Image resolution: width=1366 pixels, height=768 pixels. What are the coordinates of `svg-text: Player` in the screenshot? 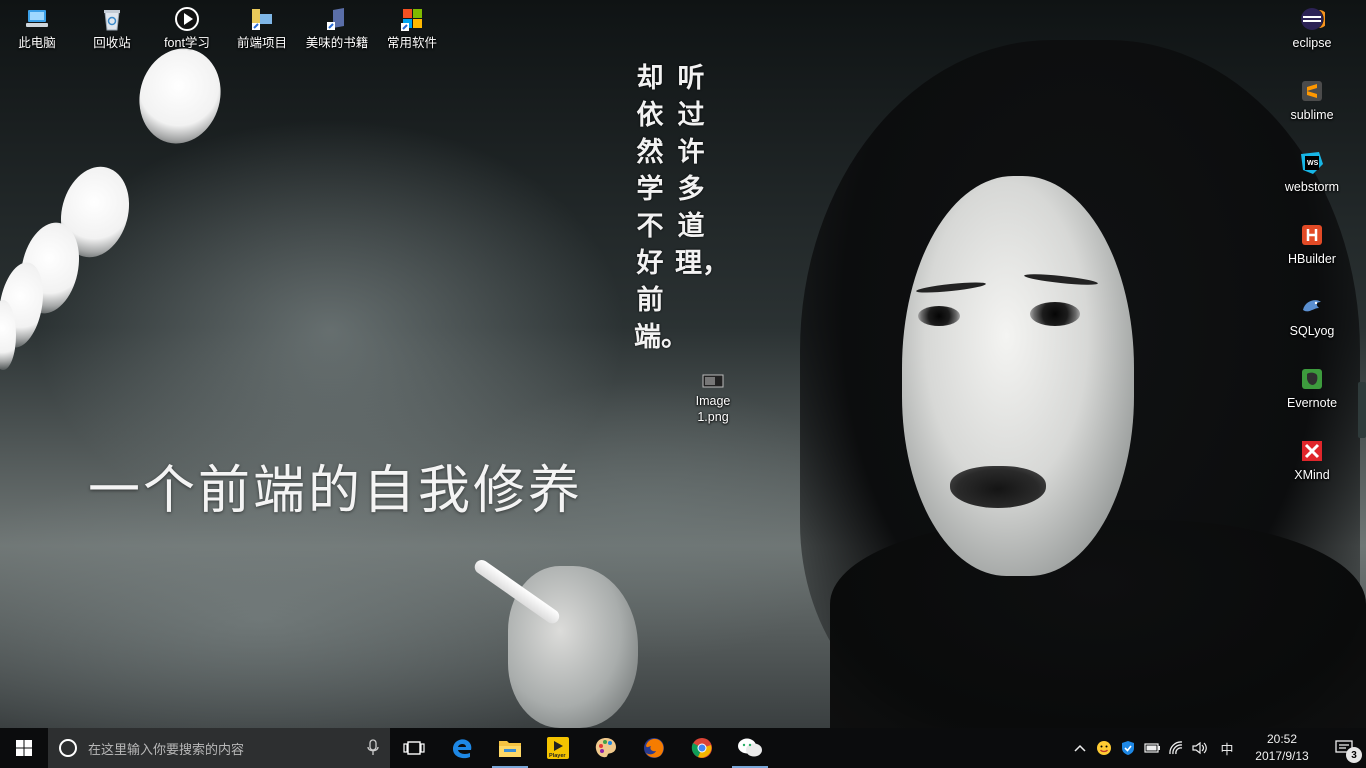 It's located at (557, 756).